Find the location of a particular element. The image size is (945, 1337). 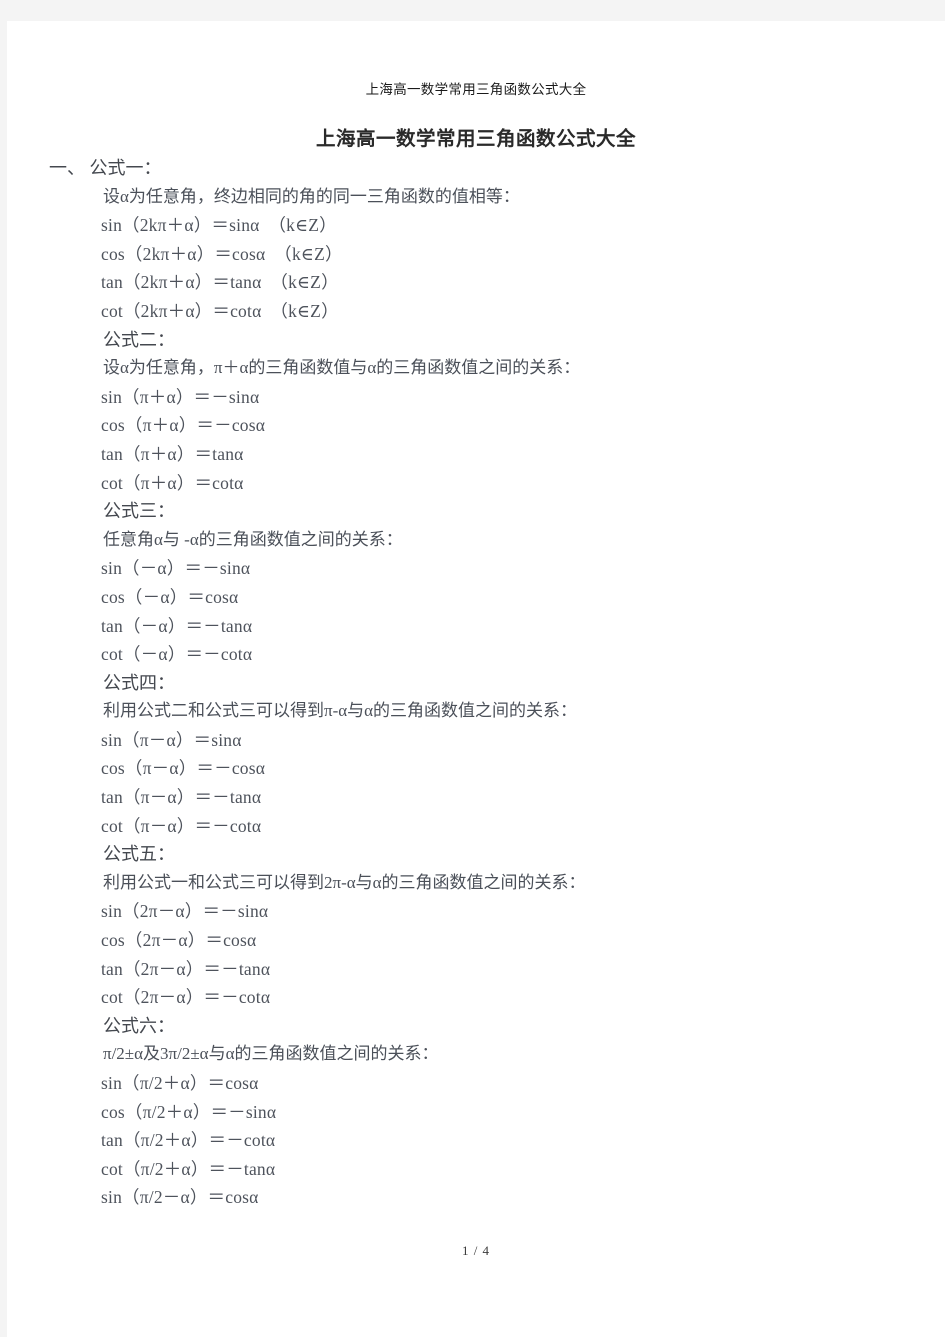

formula-line: cot（2π－α）＝－cotα is located at coordinates (186, 997).